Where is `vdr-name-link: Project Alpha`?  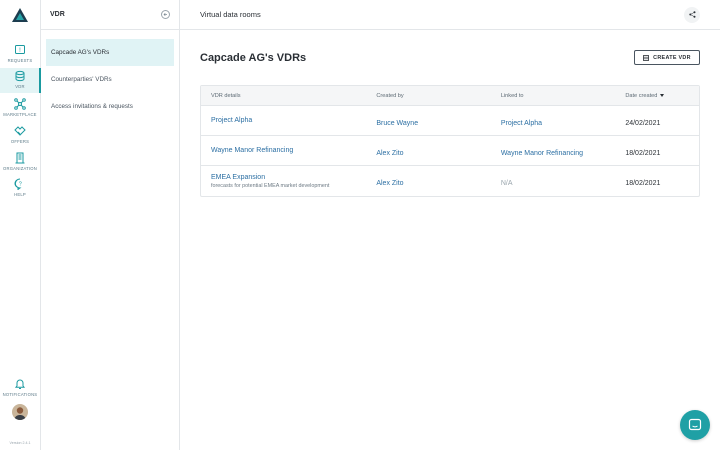 vdr-name-link: Project Alpha is located at coordinates (288, 120).